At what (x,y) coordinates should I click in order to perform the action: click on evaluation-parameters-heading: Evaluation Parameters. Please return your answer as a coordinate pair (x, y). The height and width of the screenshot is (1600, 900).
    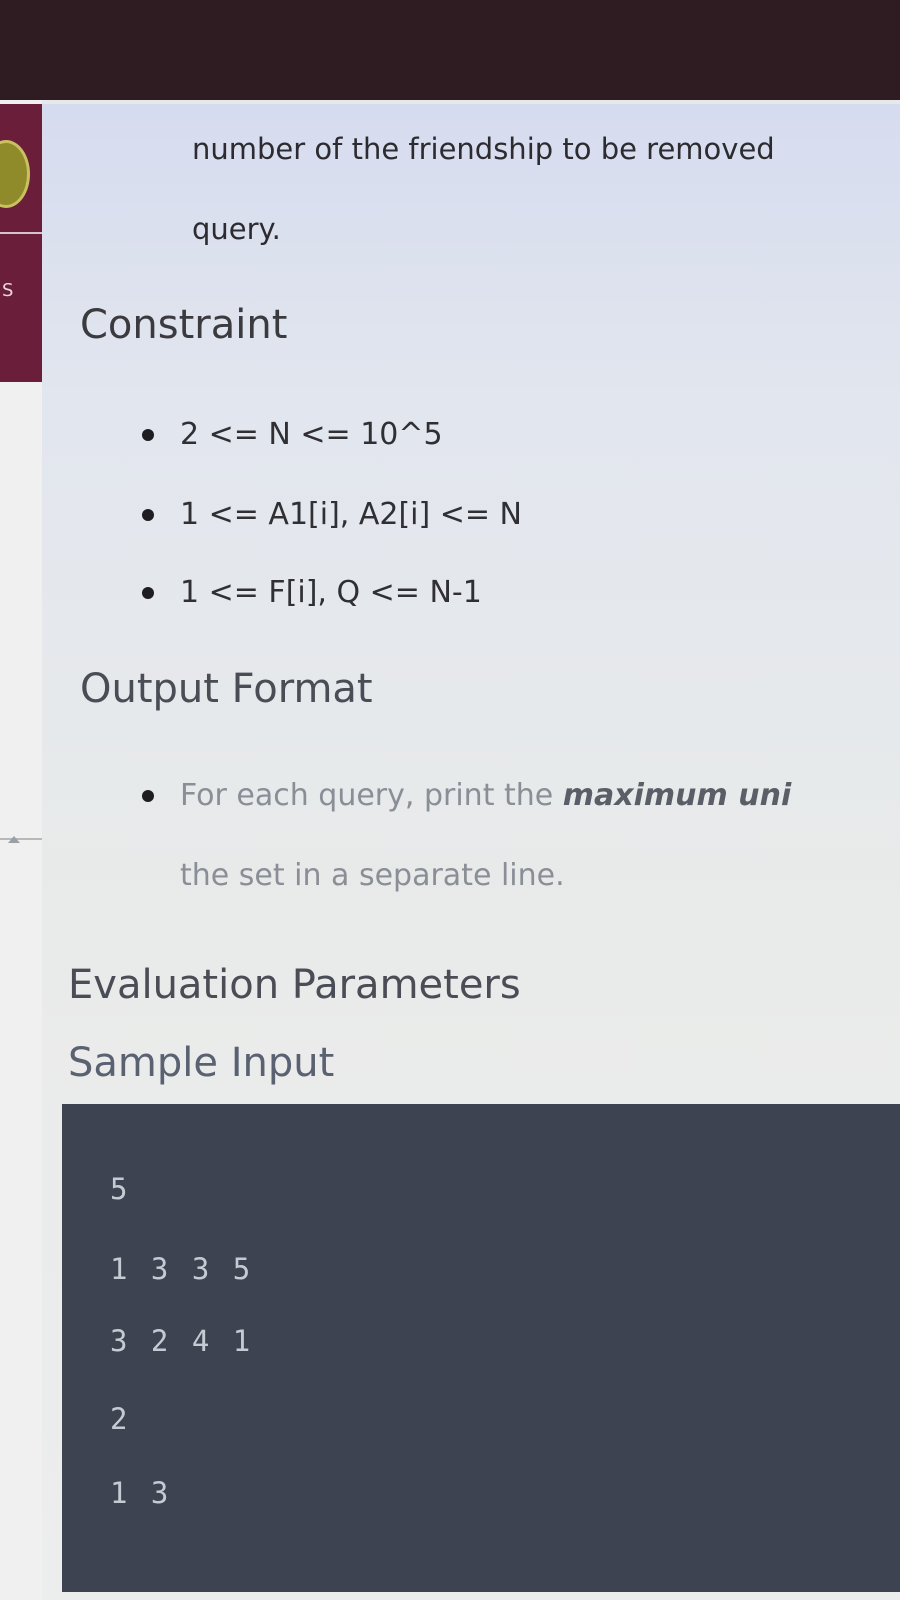
    Looking at the image, I should click on (294, 985).